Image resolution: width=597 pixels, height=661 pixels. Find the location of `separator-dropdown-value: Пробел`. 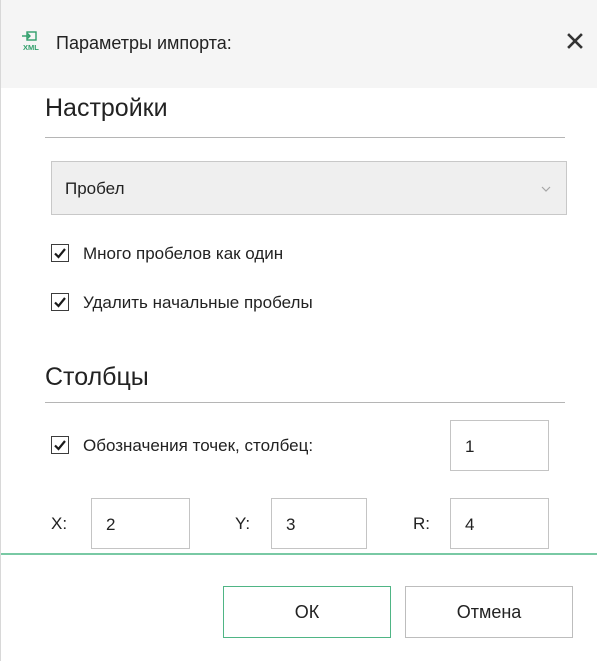

separator-dropdown-value: Пробел is located at coordinates (95, 188).